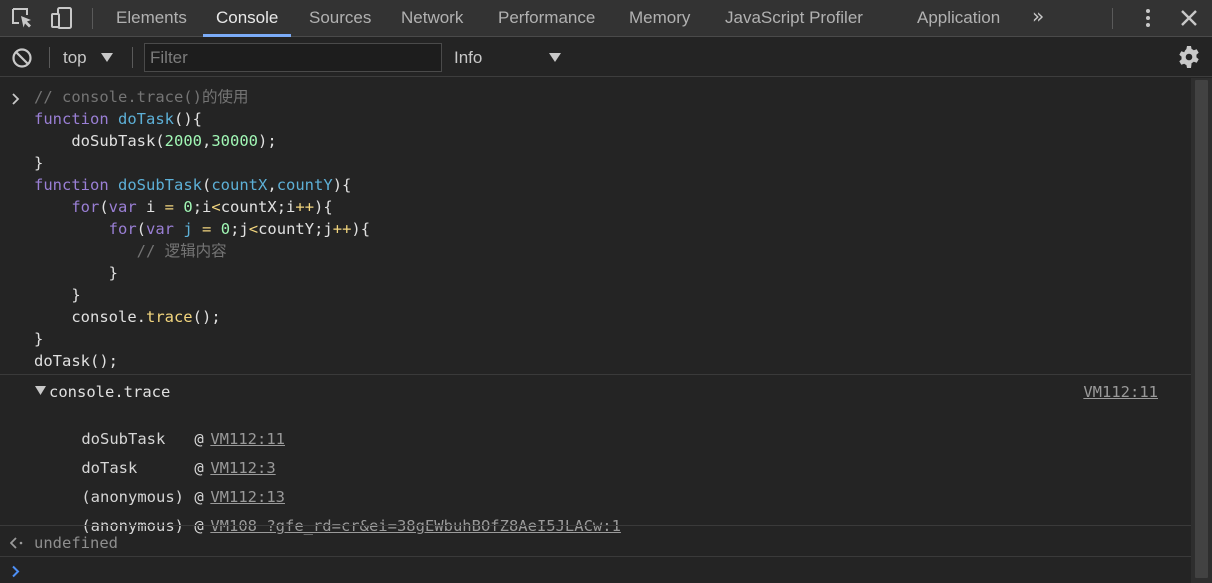 This screenshot has height=583, width=1212. What do you see at coordinates (109, 392) in the screenshot?
I see `trace-group-title: console.trace` at bounding box center [109, 392].